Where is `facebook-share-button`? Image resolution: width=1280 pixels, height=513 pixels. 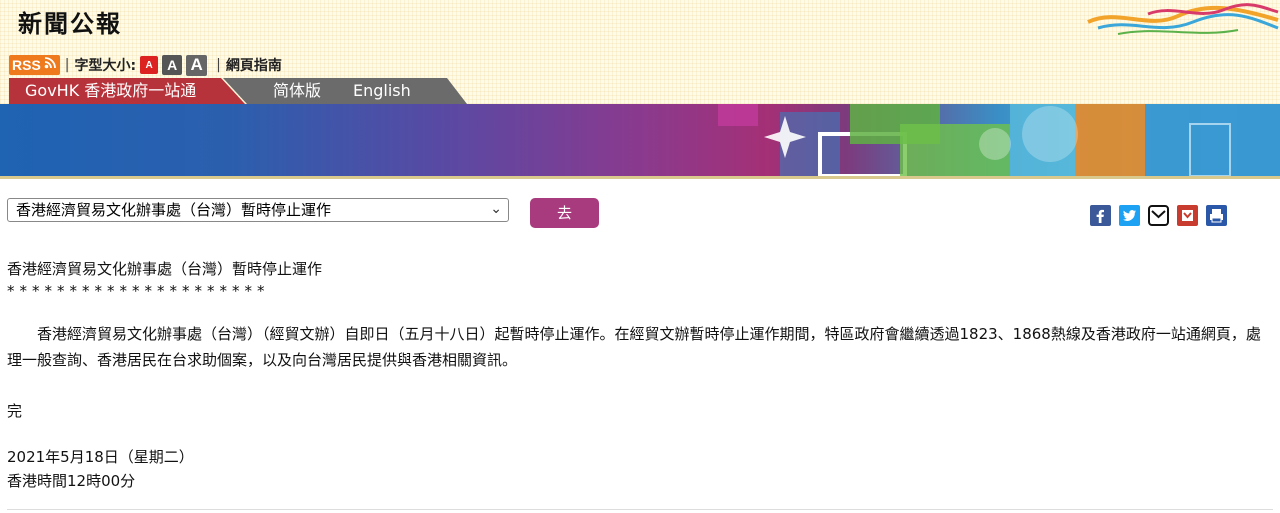
facebook-share-button is located at coordinates (1100, 215).